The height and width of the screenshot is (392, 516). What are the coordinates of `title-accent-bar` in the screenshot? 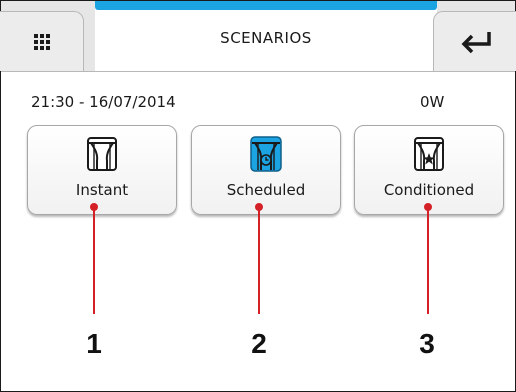 It's located at (266, 5).